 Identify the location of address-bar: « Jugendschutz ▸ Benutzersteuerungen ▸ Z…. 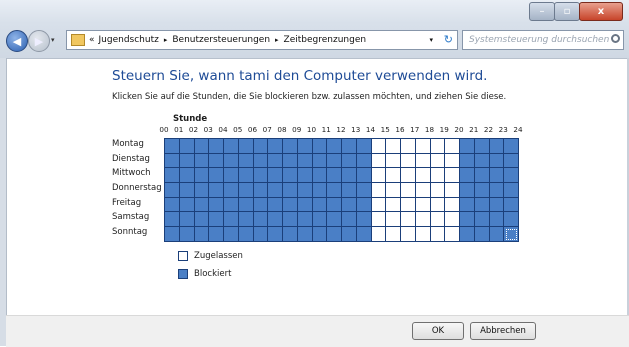
(262, 40).